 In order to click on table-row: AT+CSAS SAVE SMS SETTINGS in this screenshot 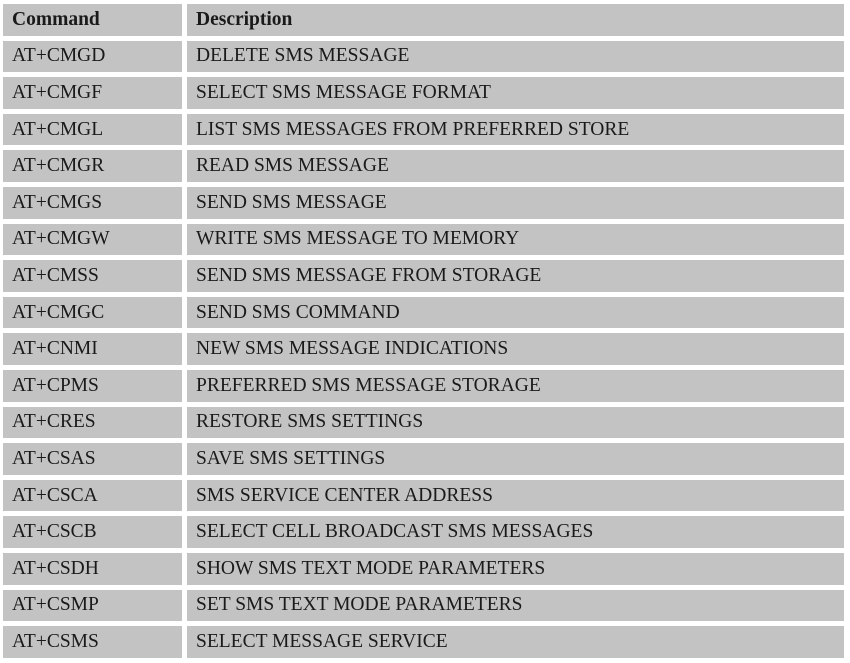, I will do `click(423, 459)`.